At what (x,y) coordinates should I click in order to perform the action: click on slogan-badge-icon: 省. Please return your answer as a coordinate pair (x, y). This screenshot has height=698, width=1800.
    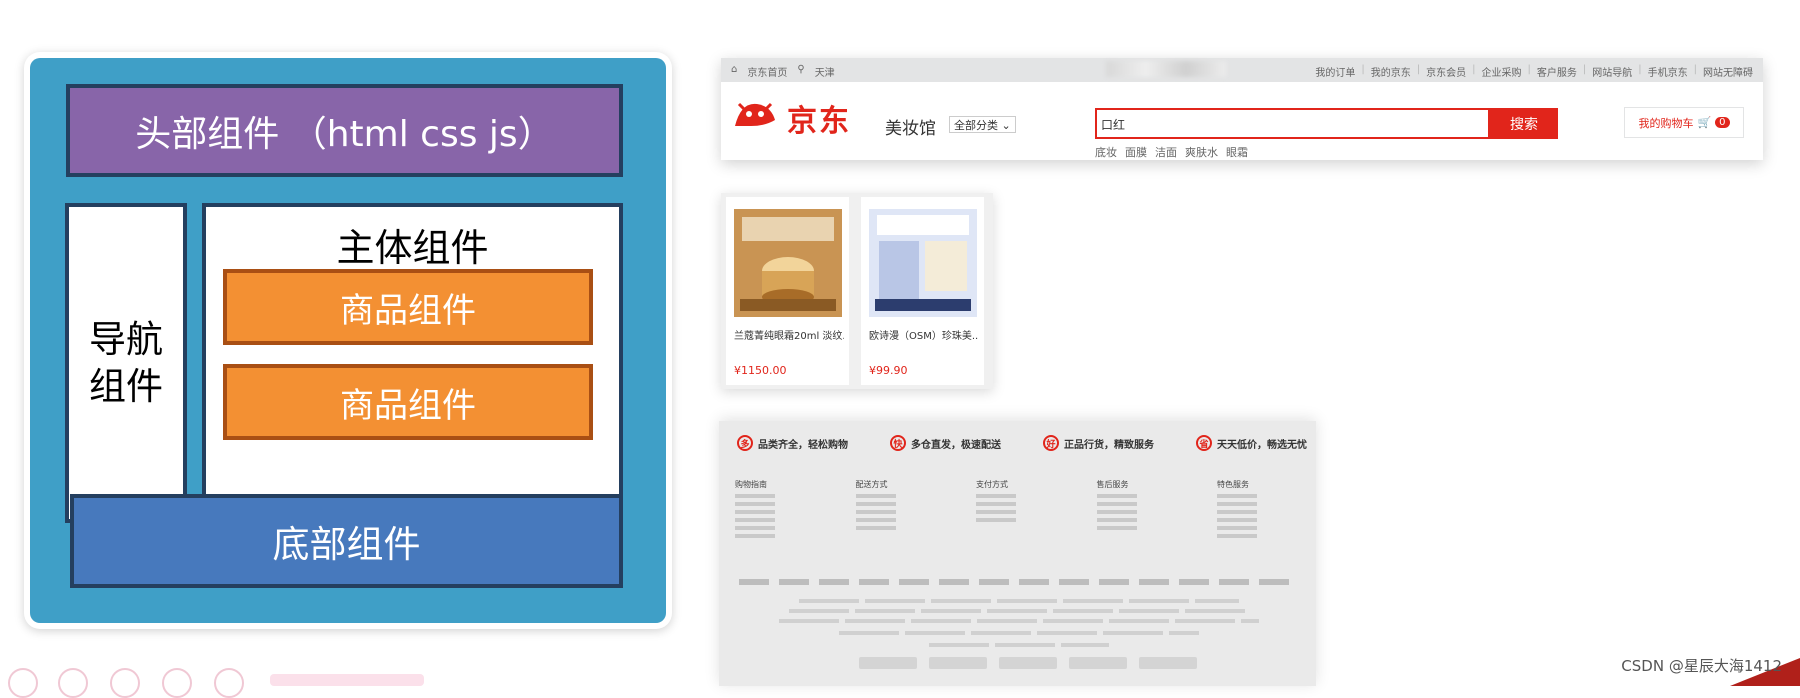
    Looking at the image, I should click on (1204, 443).